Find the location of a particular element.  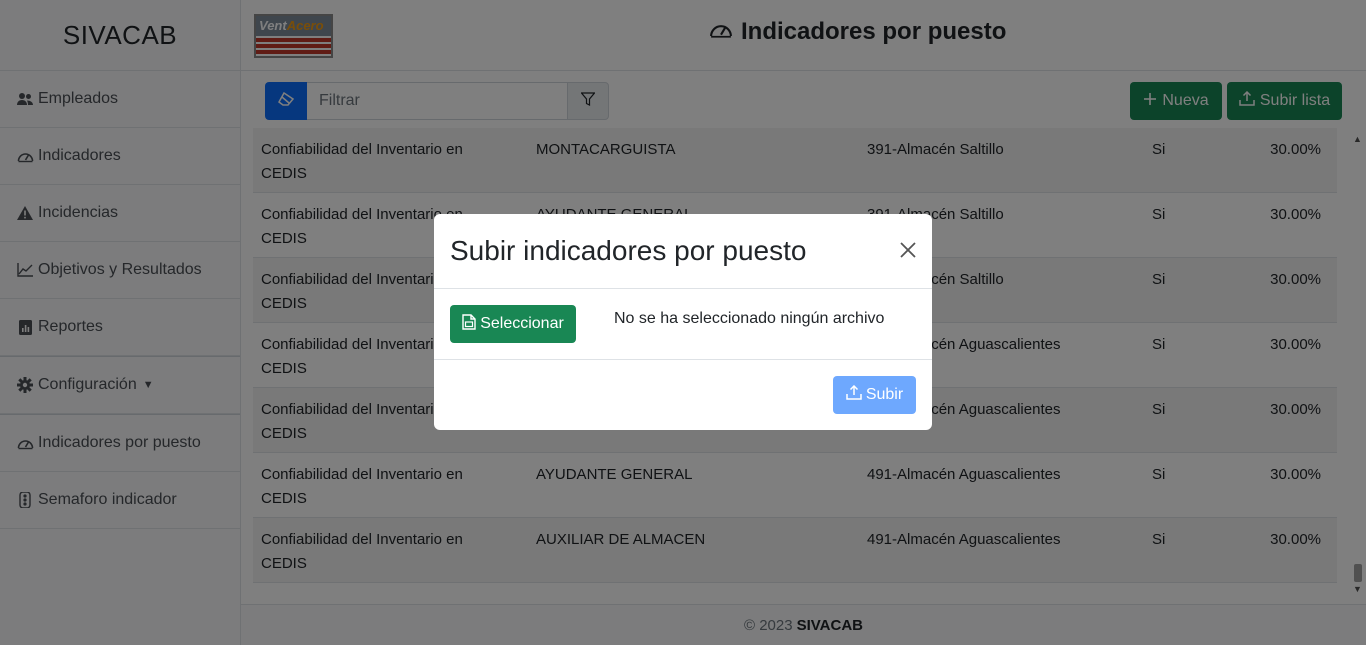

submit-upload-button: Subir is located at coordinates (874, 395).